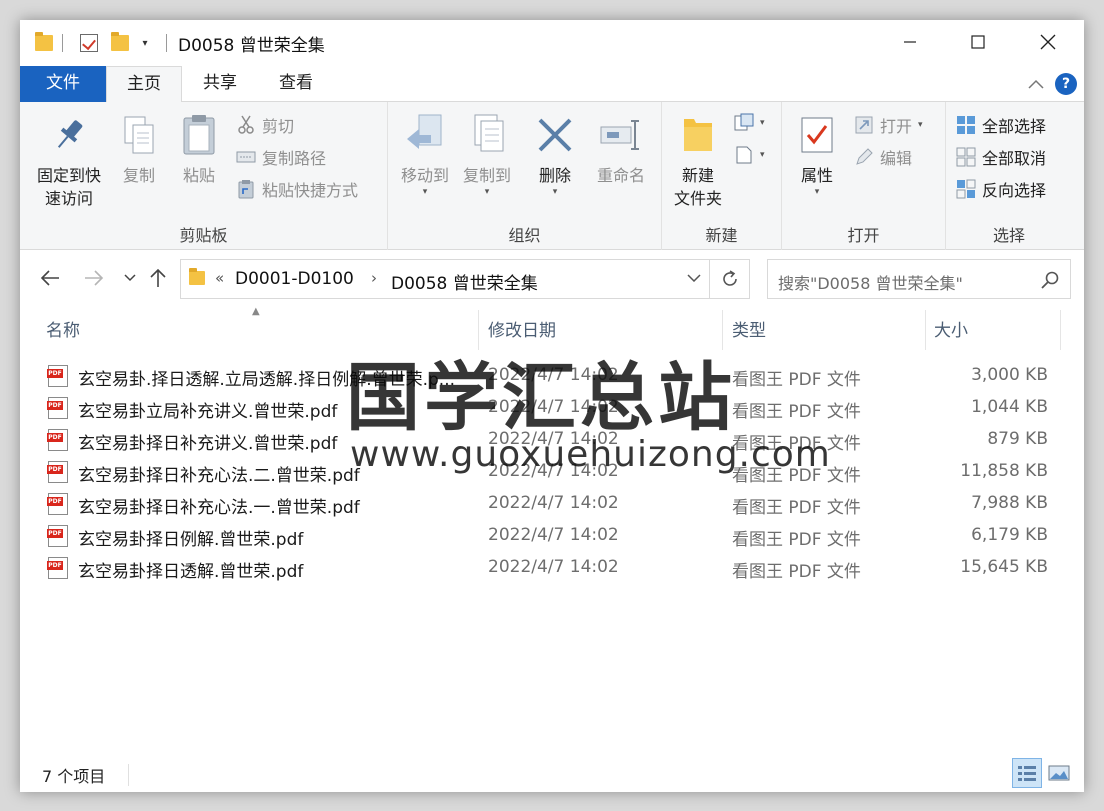  What do you see at coordinates (68, 175) in the screenshot?
I see `pin-label-line1: 固定到快` at bounding box center [68, 175].